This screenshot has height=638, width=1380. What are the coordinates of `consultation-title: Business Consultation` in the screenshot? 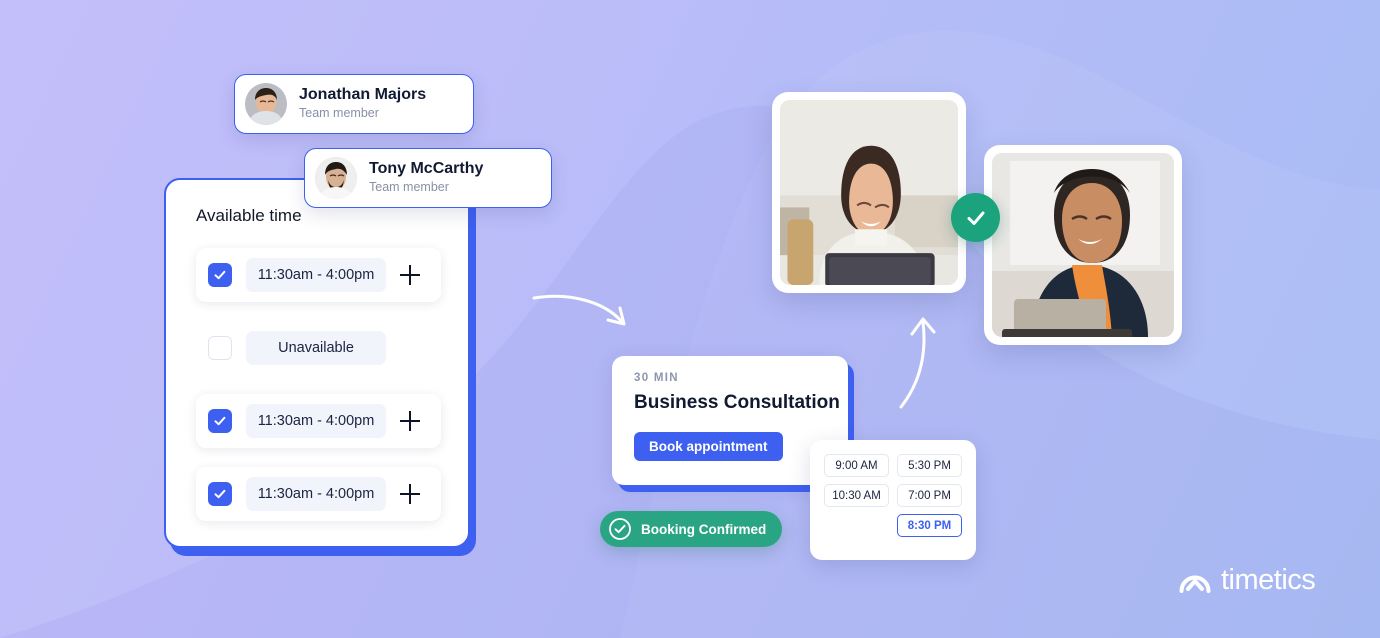 It's located at (737, 402).